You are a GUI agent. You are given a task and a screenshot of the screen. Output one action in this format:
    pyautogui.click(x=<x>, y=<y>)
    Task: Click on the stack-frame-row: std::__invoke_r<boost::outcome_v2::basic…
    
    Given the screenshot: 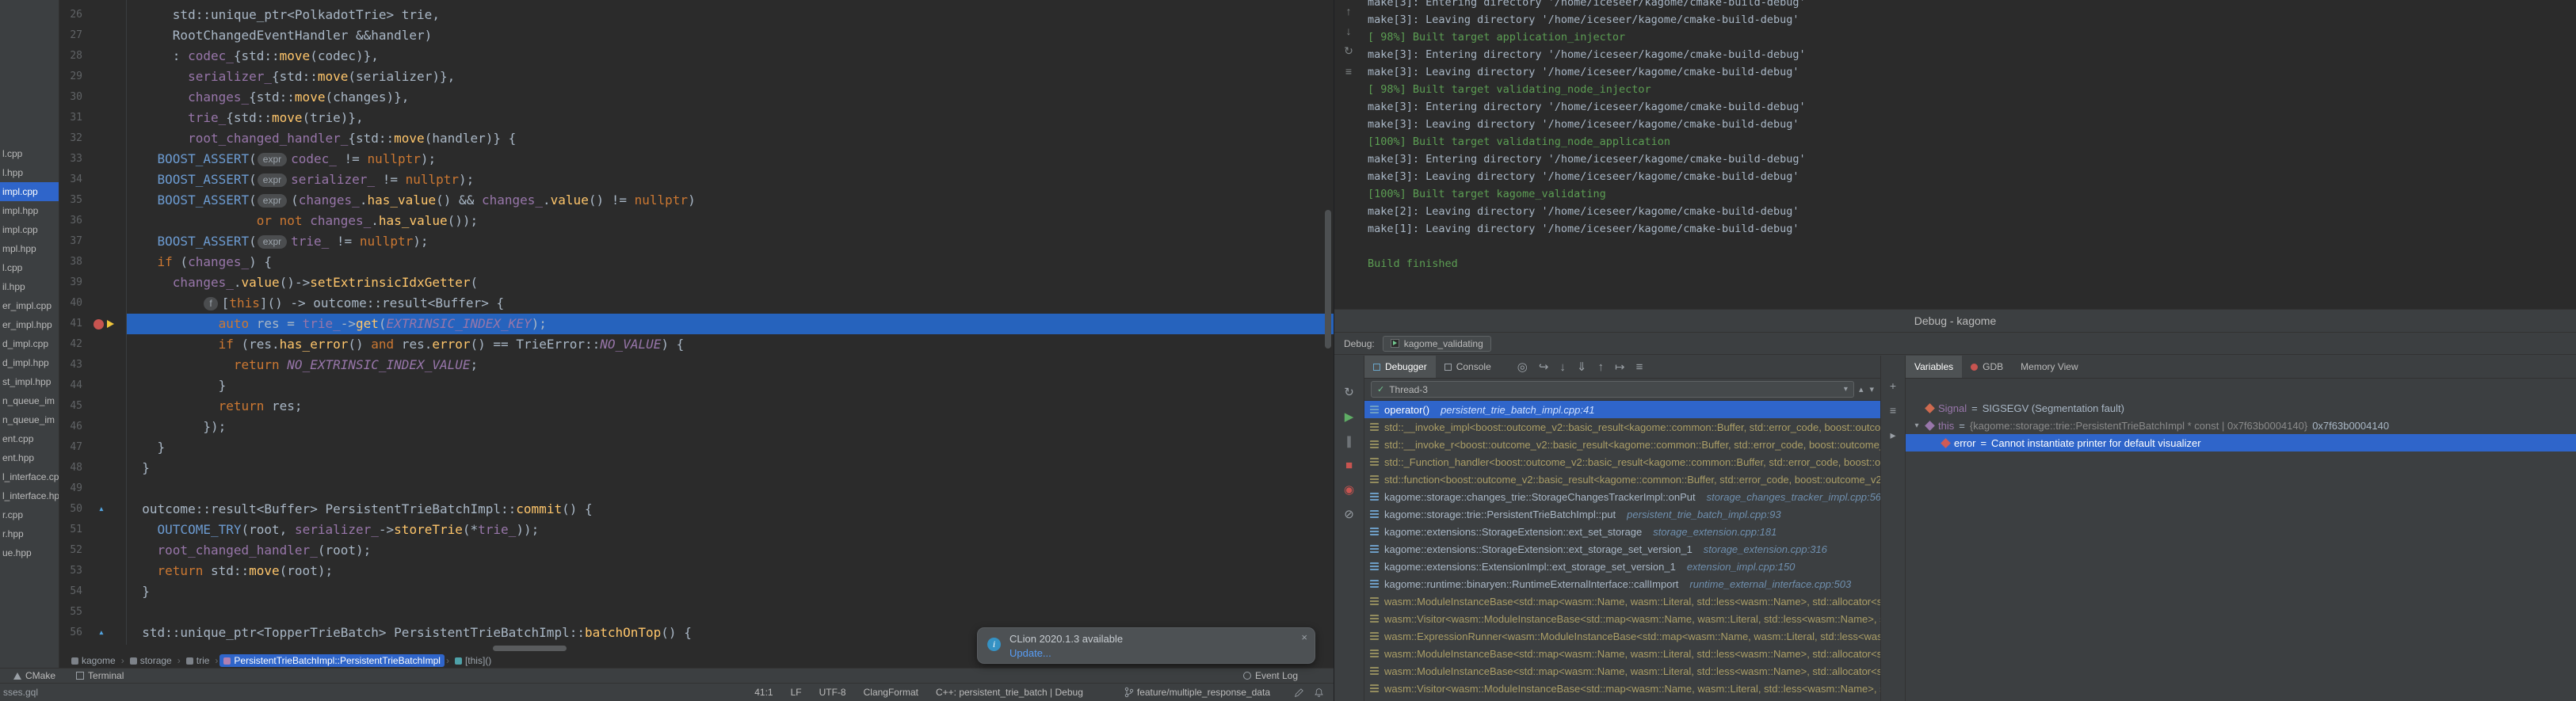 What is the action you would take?
    pyautogui.click(x=1622, y=444)
    